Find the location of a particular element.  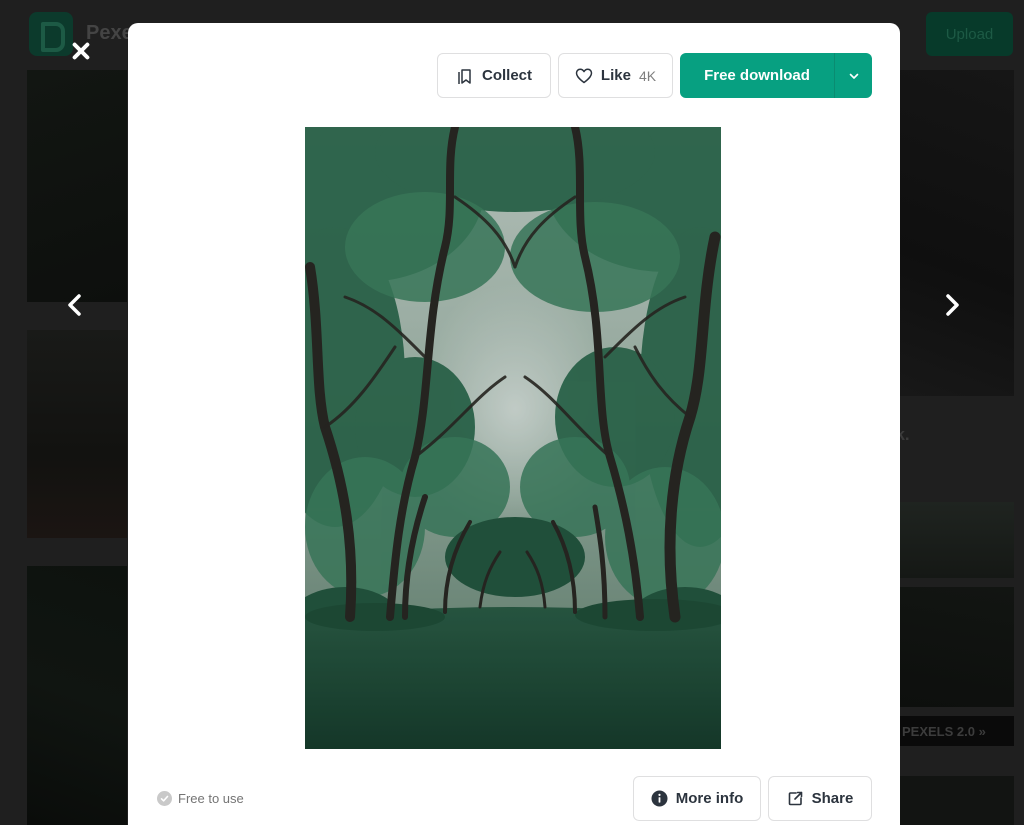

promo-banner: PEXELS 2.0 » is located at coordinates (957, 731).